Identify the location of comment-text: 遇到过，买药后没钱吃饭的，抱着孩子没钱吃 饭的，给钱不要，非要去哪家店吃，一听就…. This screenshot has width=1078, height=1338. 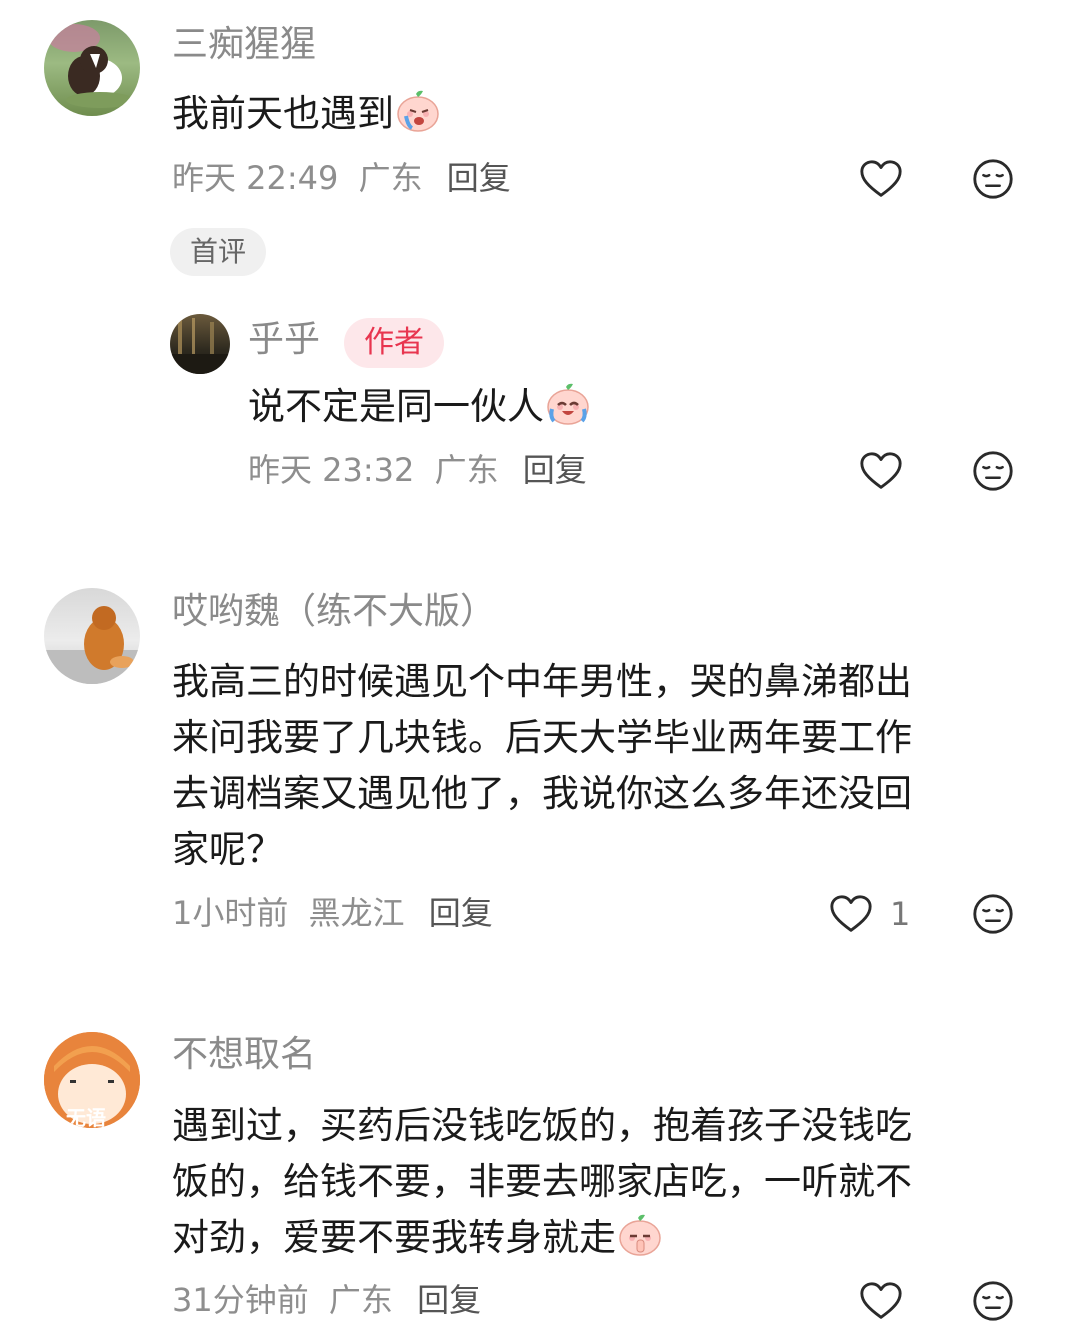
(597, 1186).